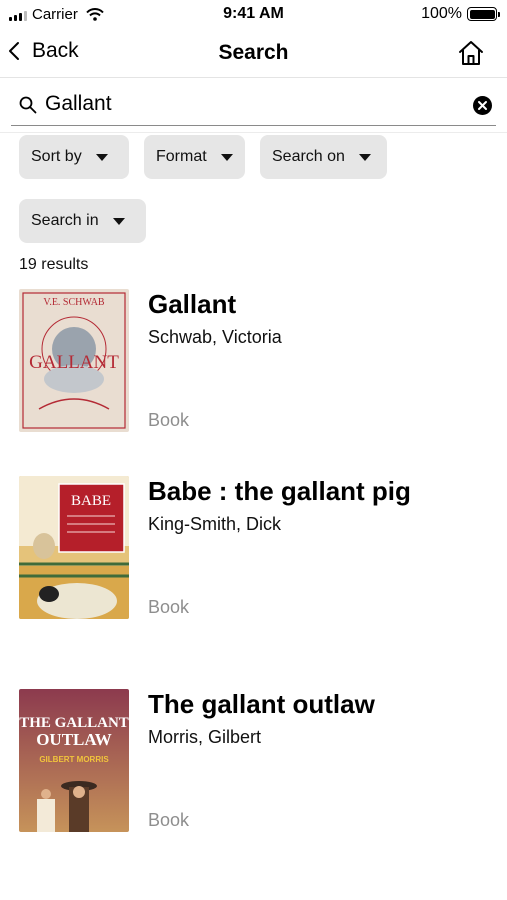 Image resolution: width=507 pixels, height=900 pixels. I want to click on home-icon, so click(471, 53).